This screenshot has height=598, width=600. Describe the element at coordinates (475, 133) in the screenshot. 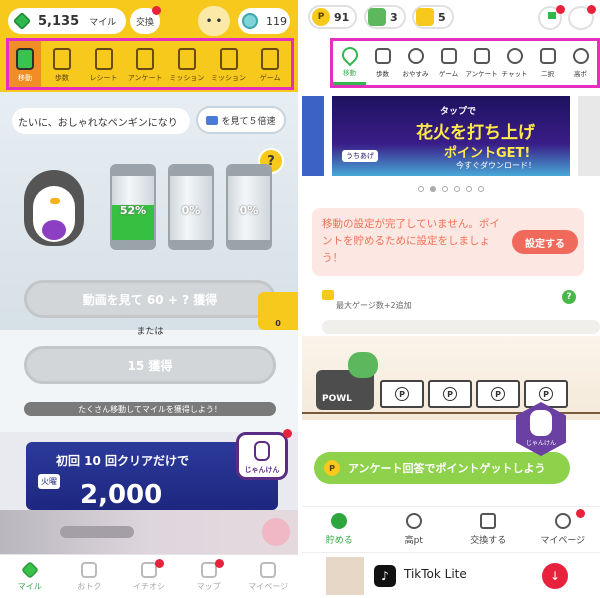

I see `banner-line2: 花火を打ち上げ` at that location.